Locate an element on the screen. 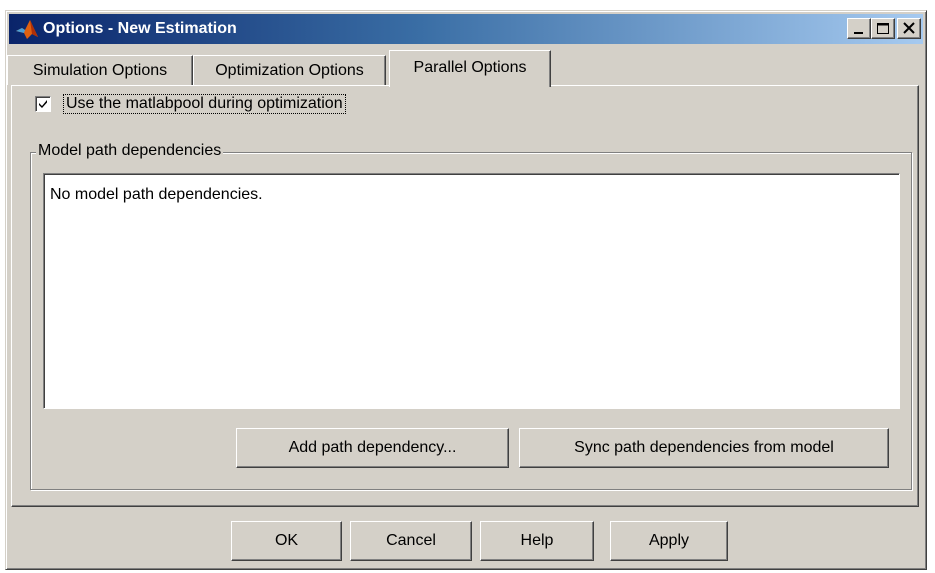 The image size is (935, 573). tab-label: Simulation Options is located at coordinates (100, 70).